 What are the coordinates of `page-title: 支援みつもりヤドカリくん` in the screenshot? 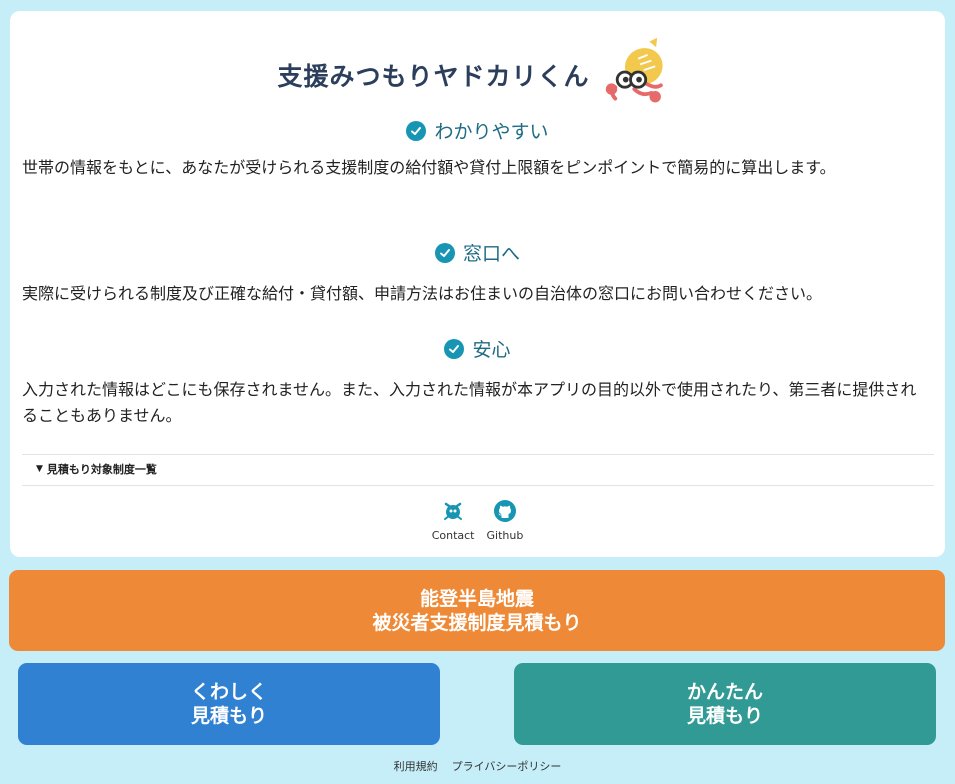 It's located at (433, 76).